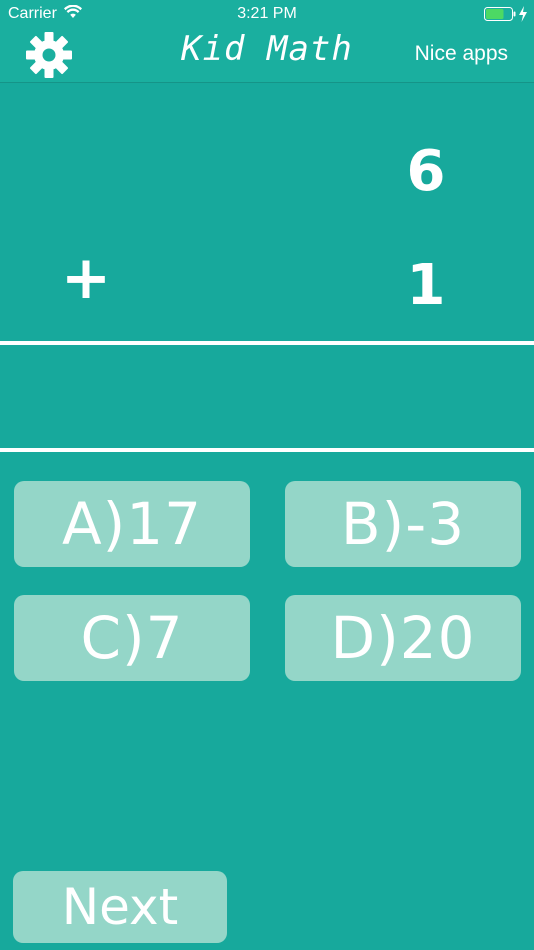 This screenshot has height=950, width=534. What do you see at coordinates (403, 524) in the screenshot?
I see `choice-b-button: B)-3` at bounding box center [403, 524].